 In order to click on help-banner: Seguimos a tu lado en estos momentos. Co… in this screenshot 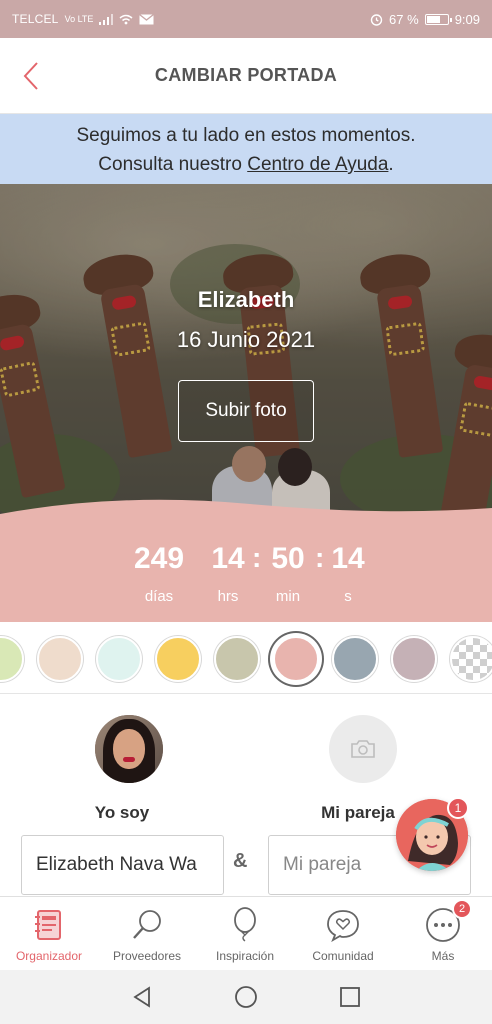, I will do `click(246, 149)`.